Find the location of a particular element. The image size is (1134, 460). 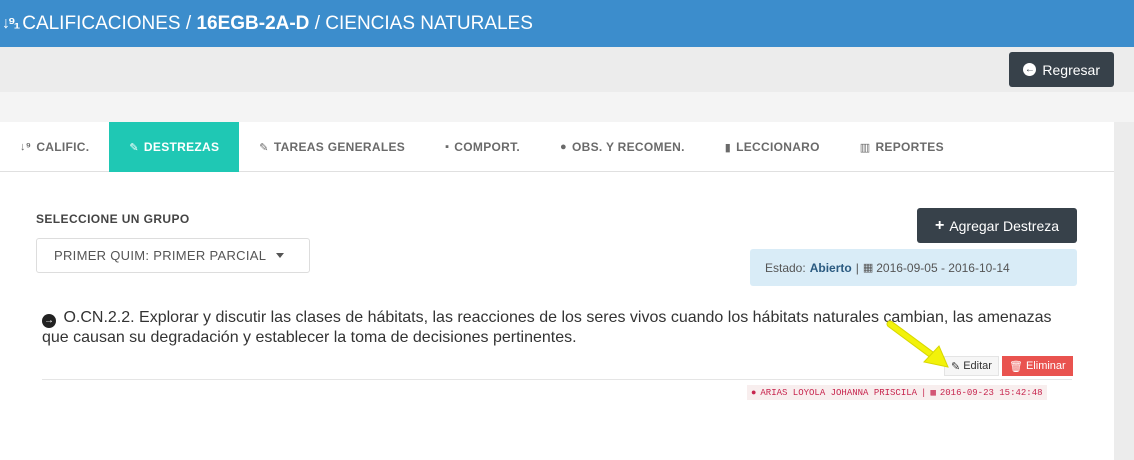

tab-leccionaro: ▮ LECCIONARO is located at coordinates (772, 147).